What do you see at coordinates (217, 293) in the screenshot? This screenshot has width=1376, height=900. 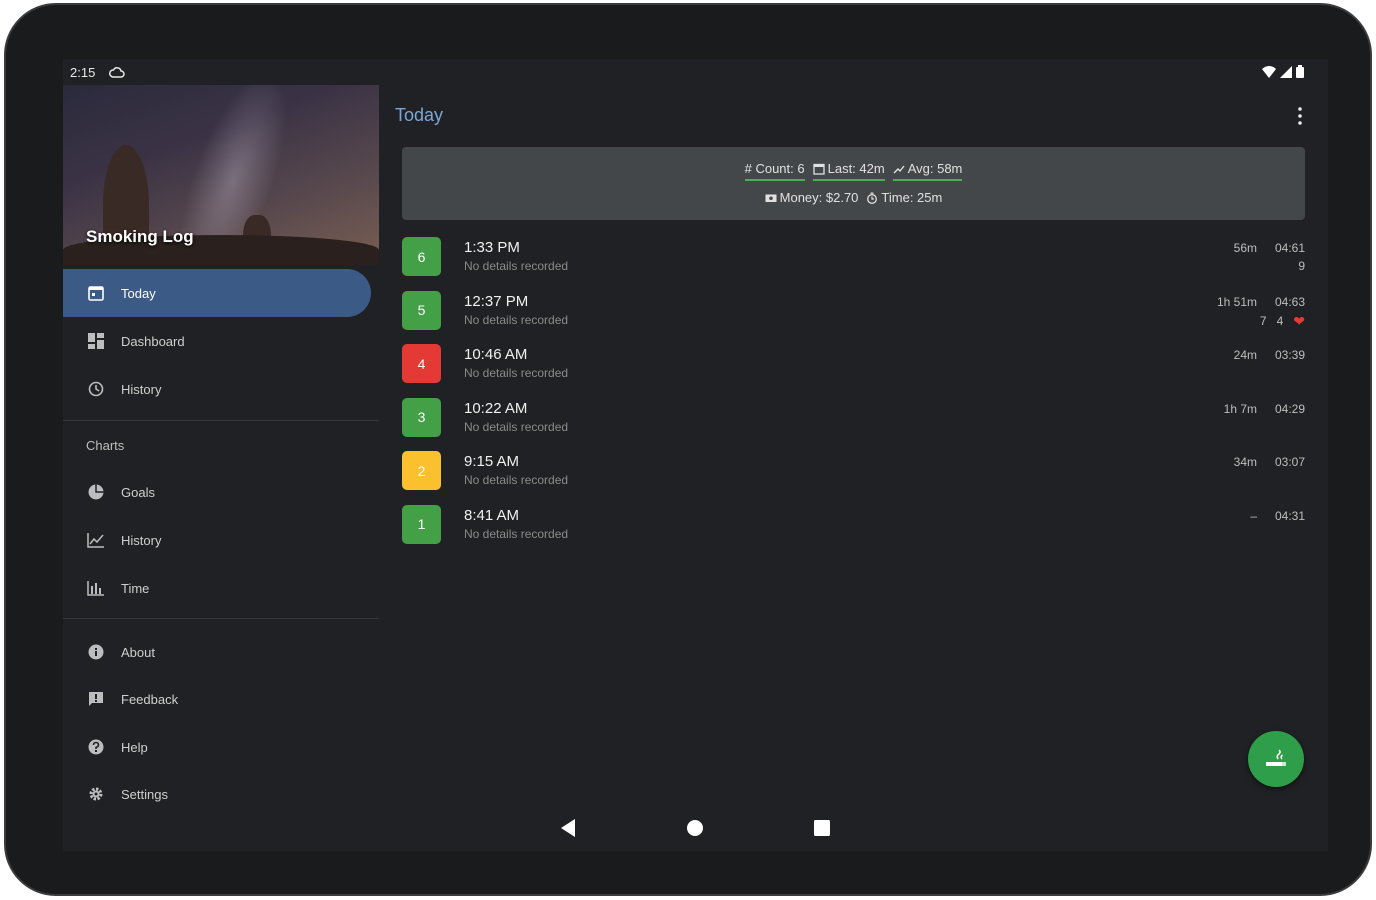 I see `drawer-item-today: Today` at bounding box center [217, 293].